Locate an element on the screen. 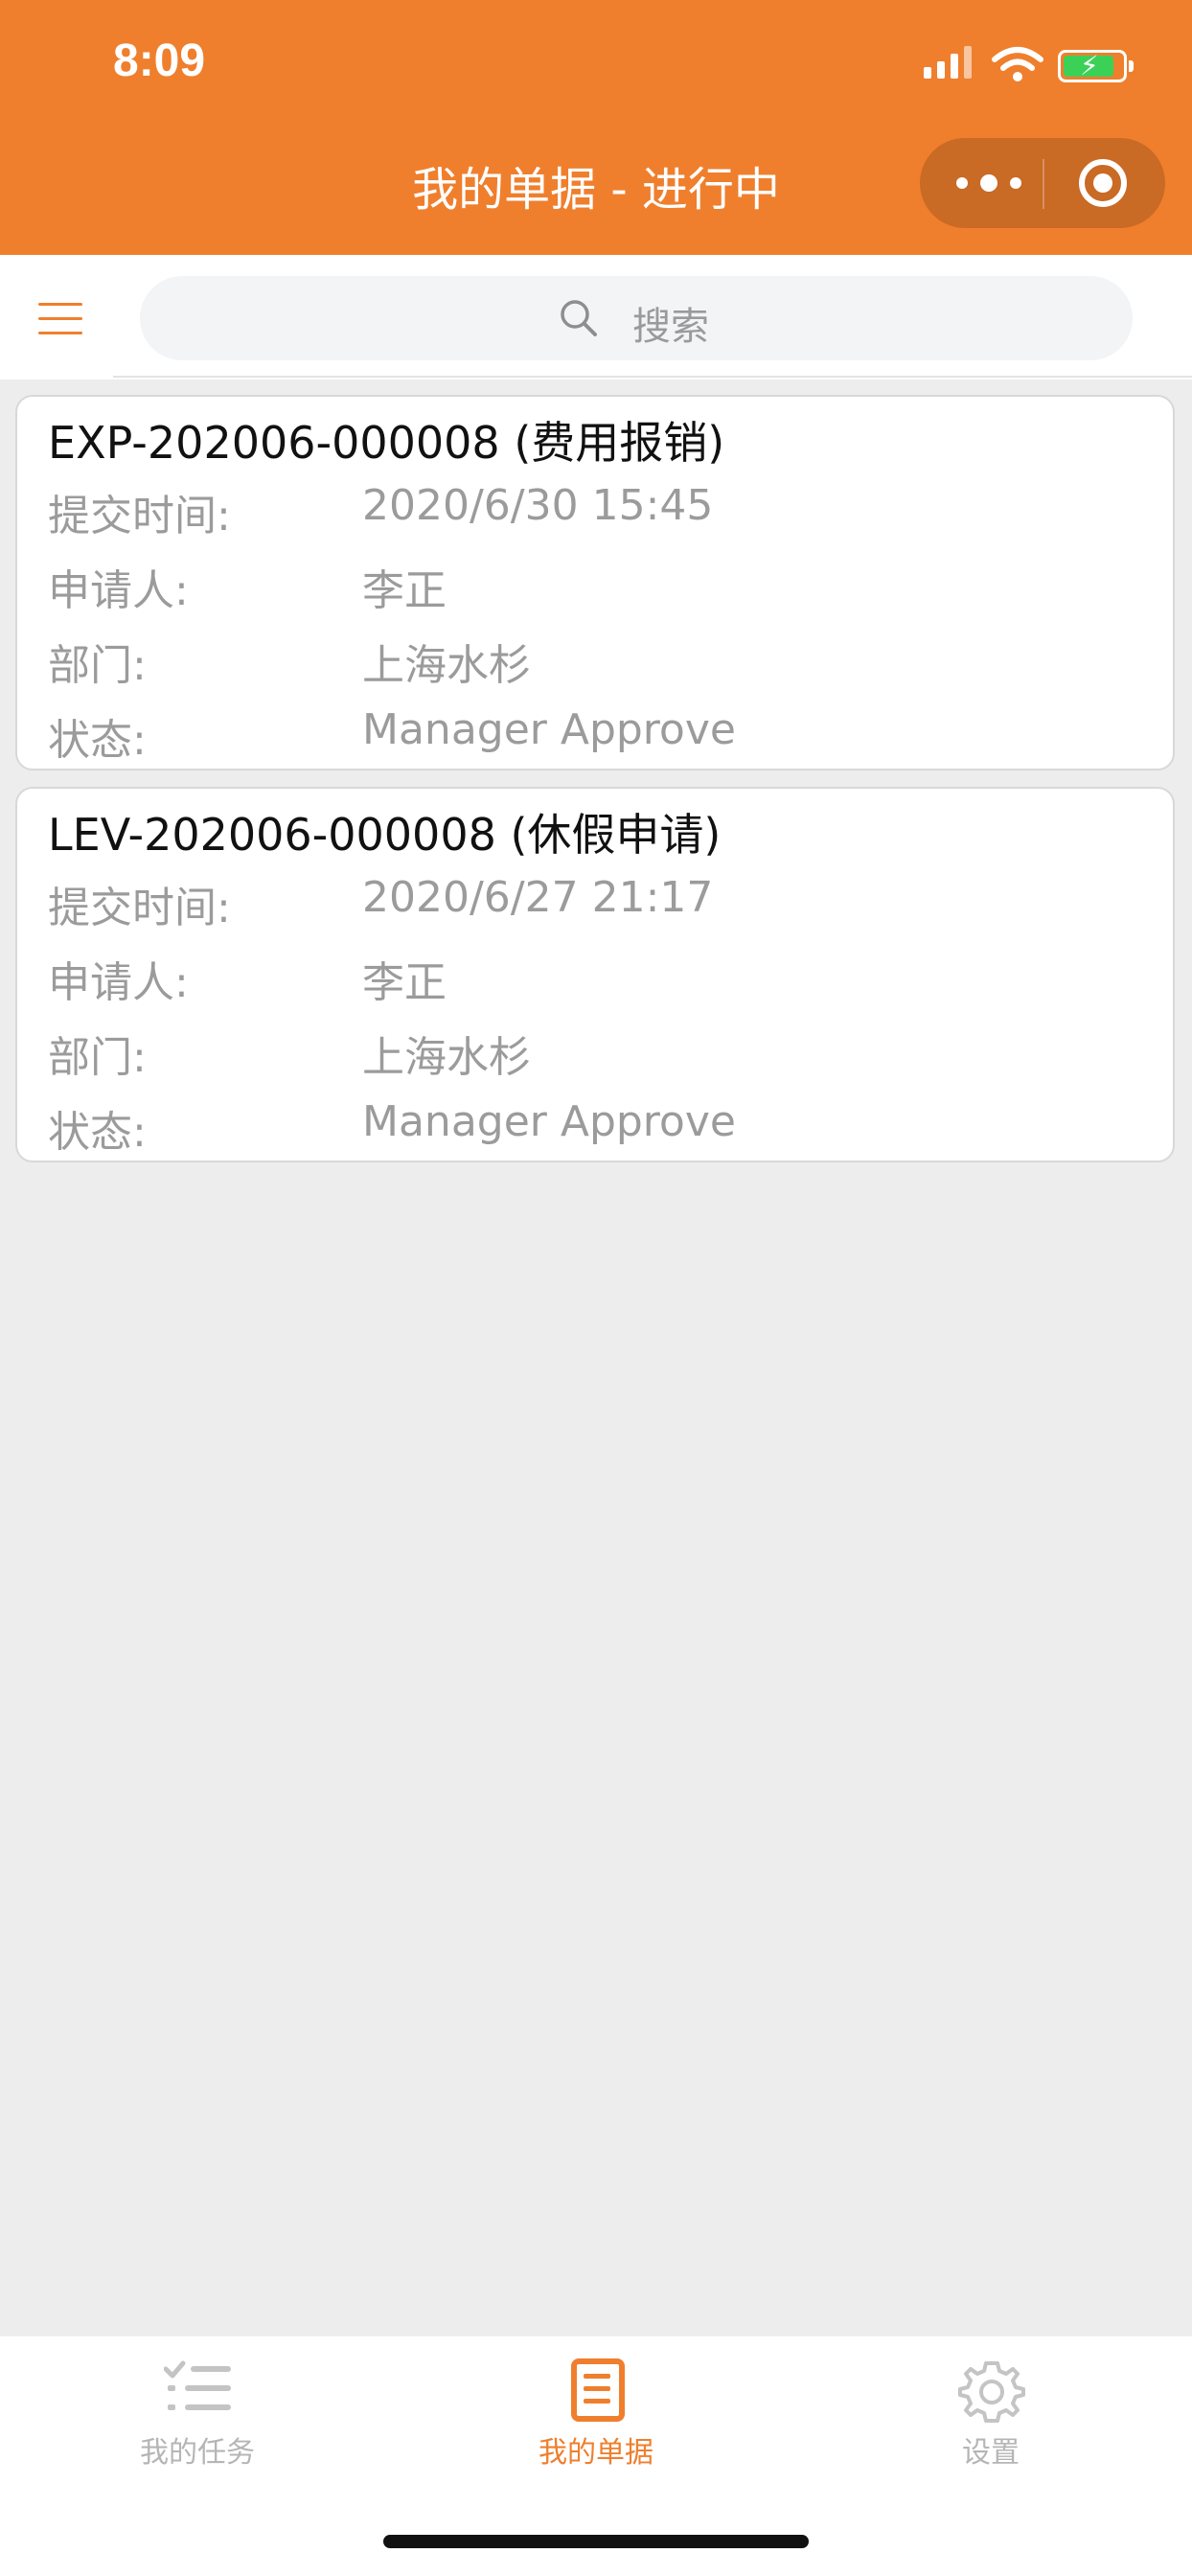 The image size is (1192, 2576). tab-label: 设置 is located at coordinates (991, 2453).